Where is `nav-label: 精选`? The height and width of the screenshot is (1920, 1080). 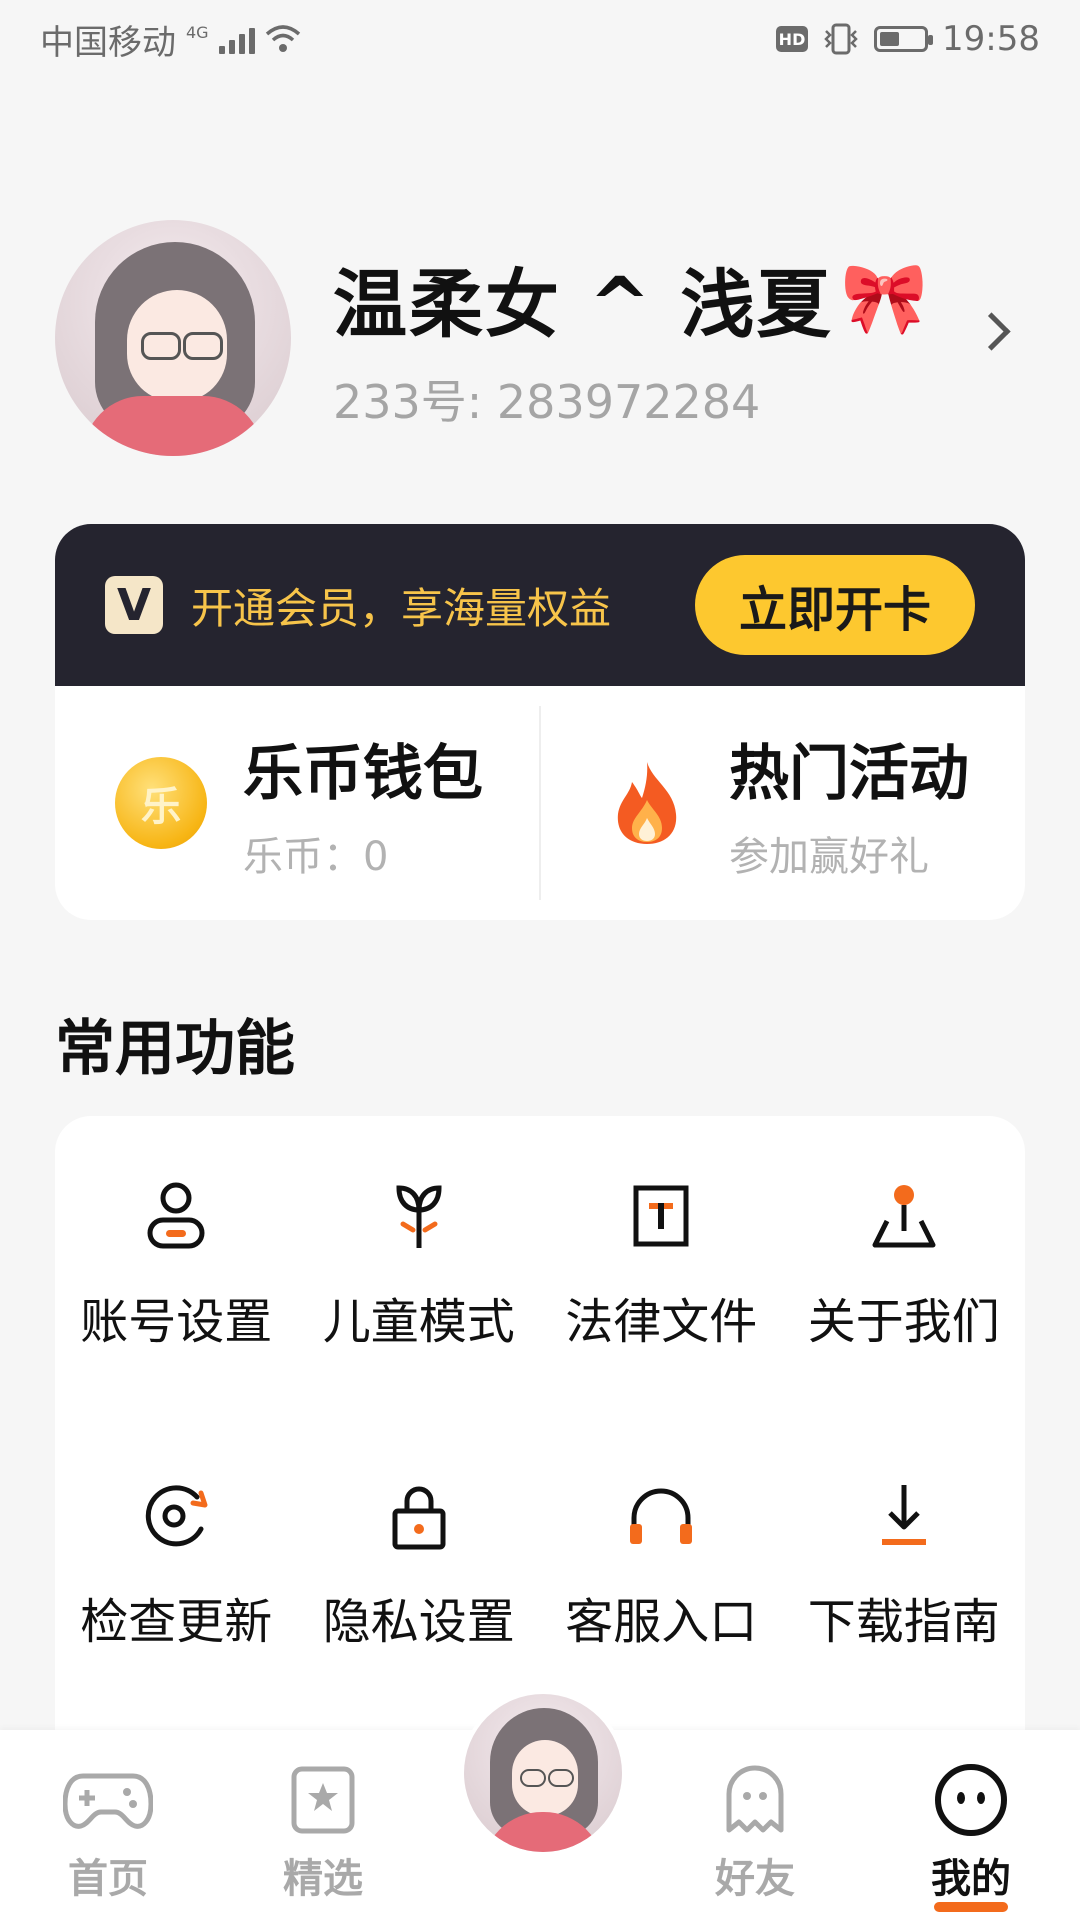 nav-label: 精选 is located at coordinates (323, 1879).